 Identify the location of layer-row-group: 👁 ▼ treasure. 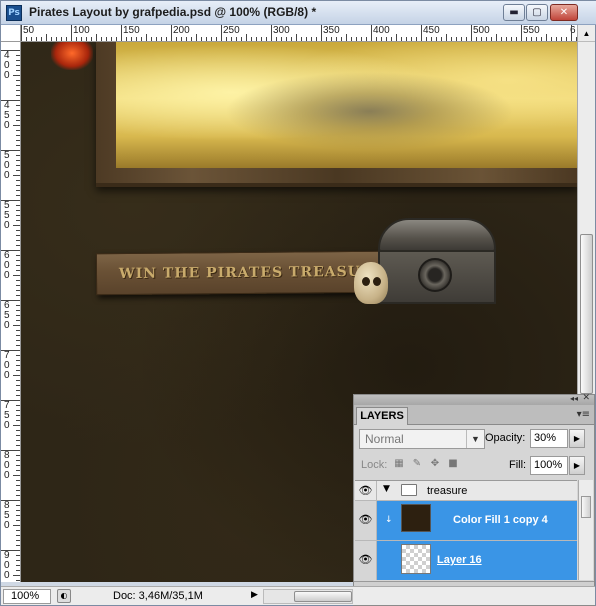
(466, 491).